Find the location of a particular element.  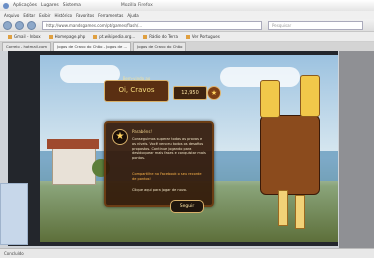

welcome-title: Oi, Cravos is located at coordinates (136, 90).